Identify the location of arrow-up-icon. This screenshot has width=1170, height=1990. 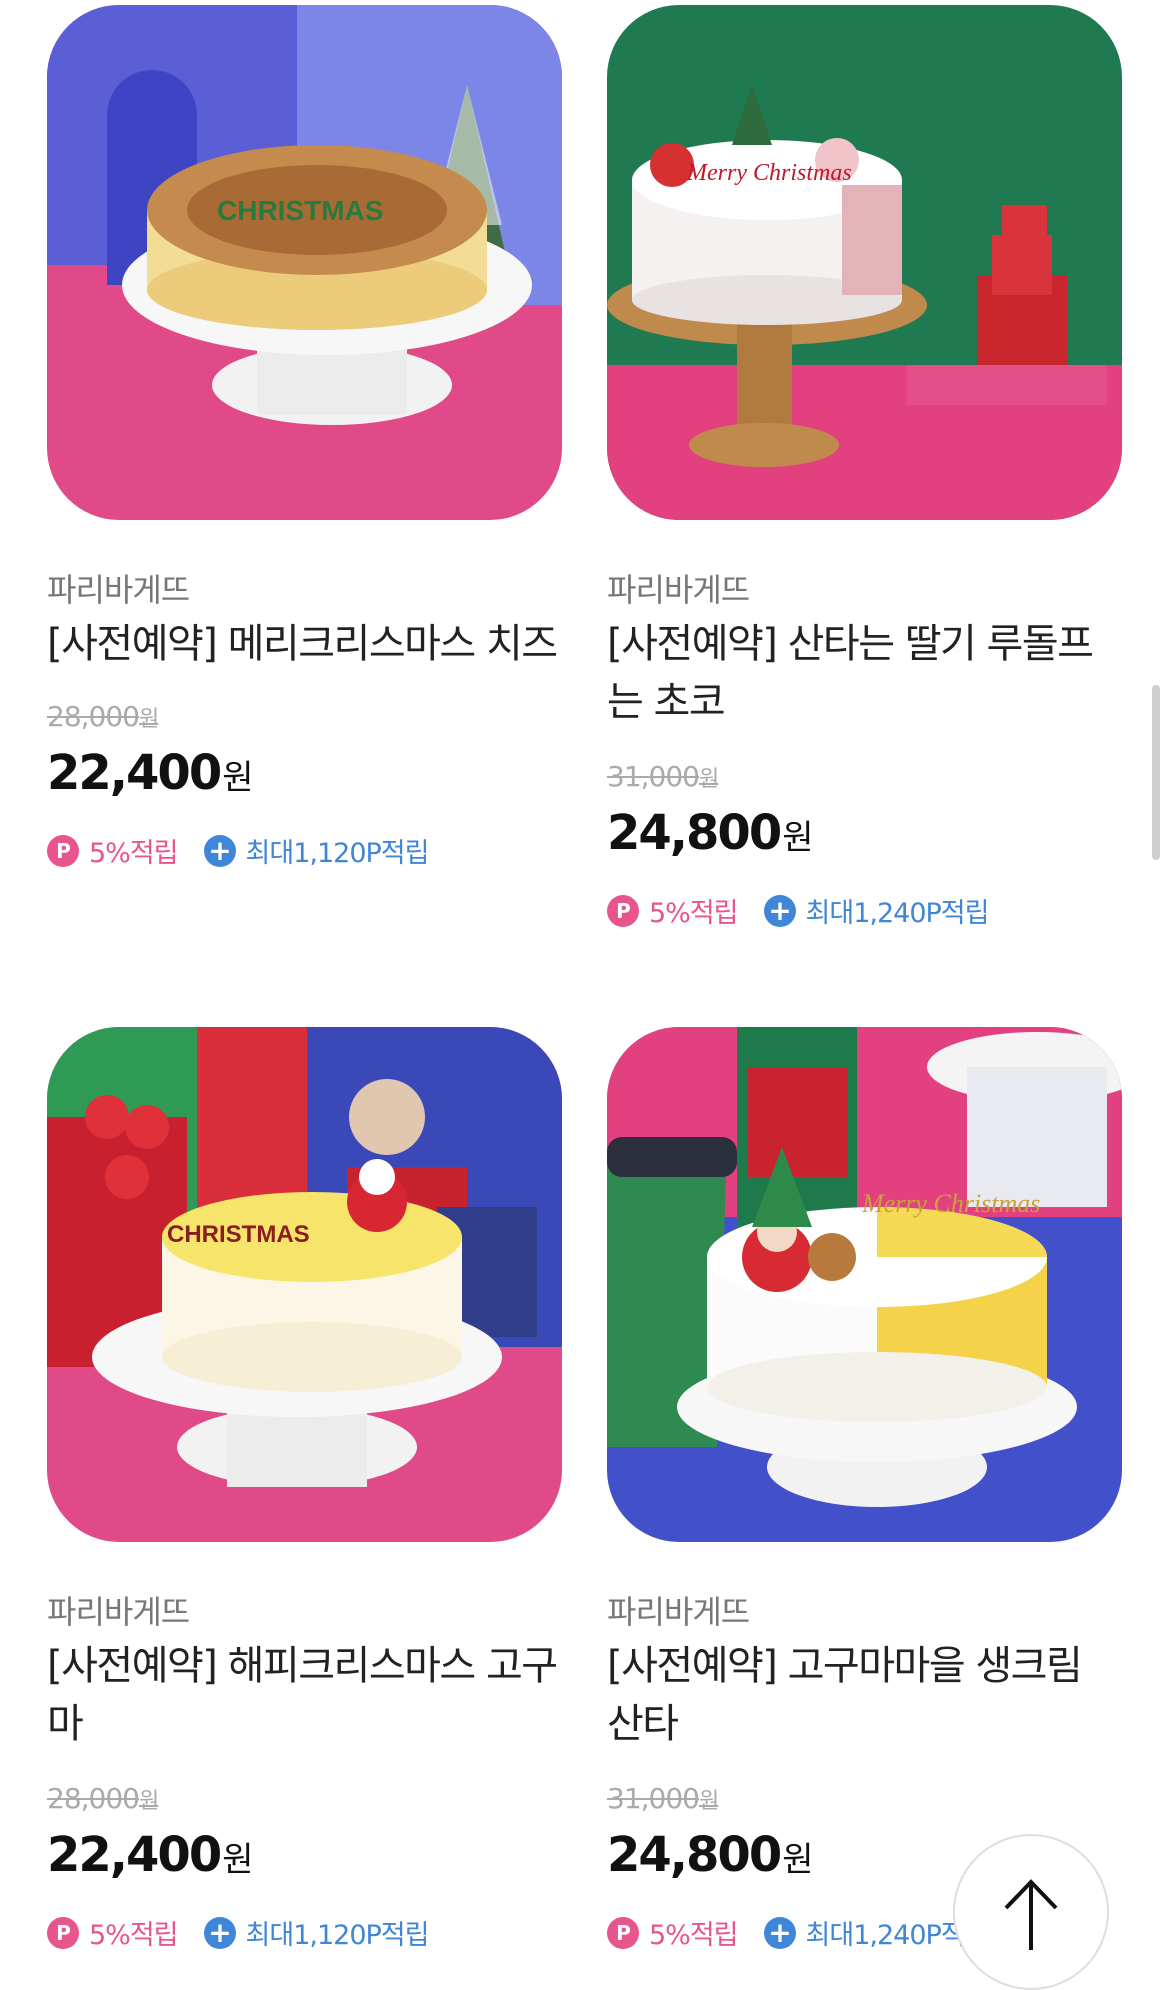
(1031, 1914).